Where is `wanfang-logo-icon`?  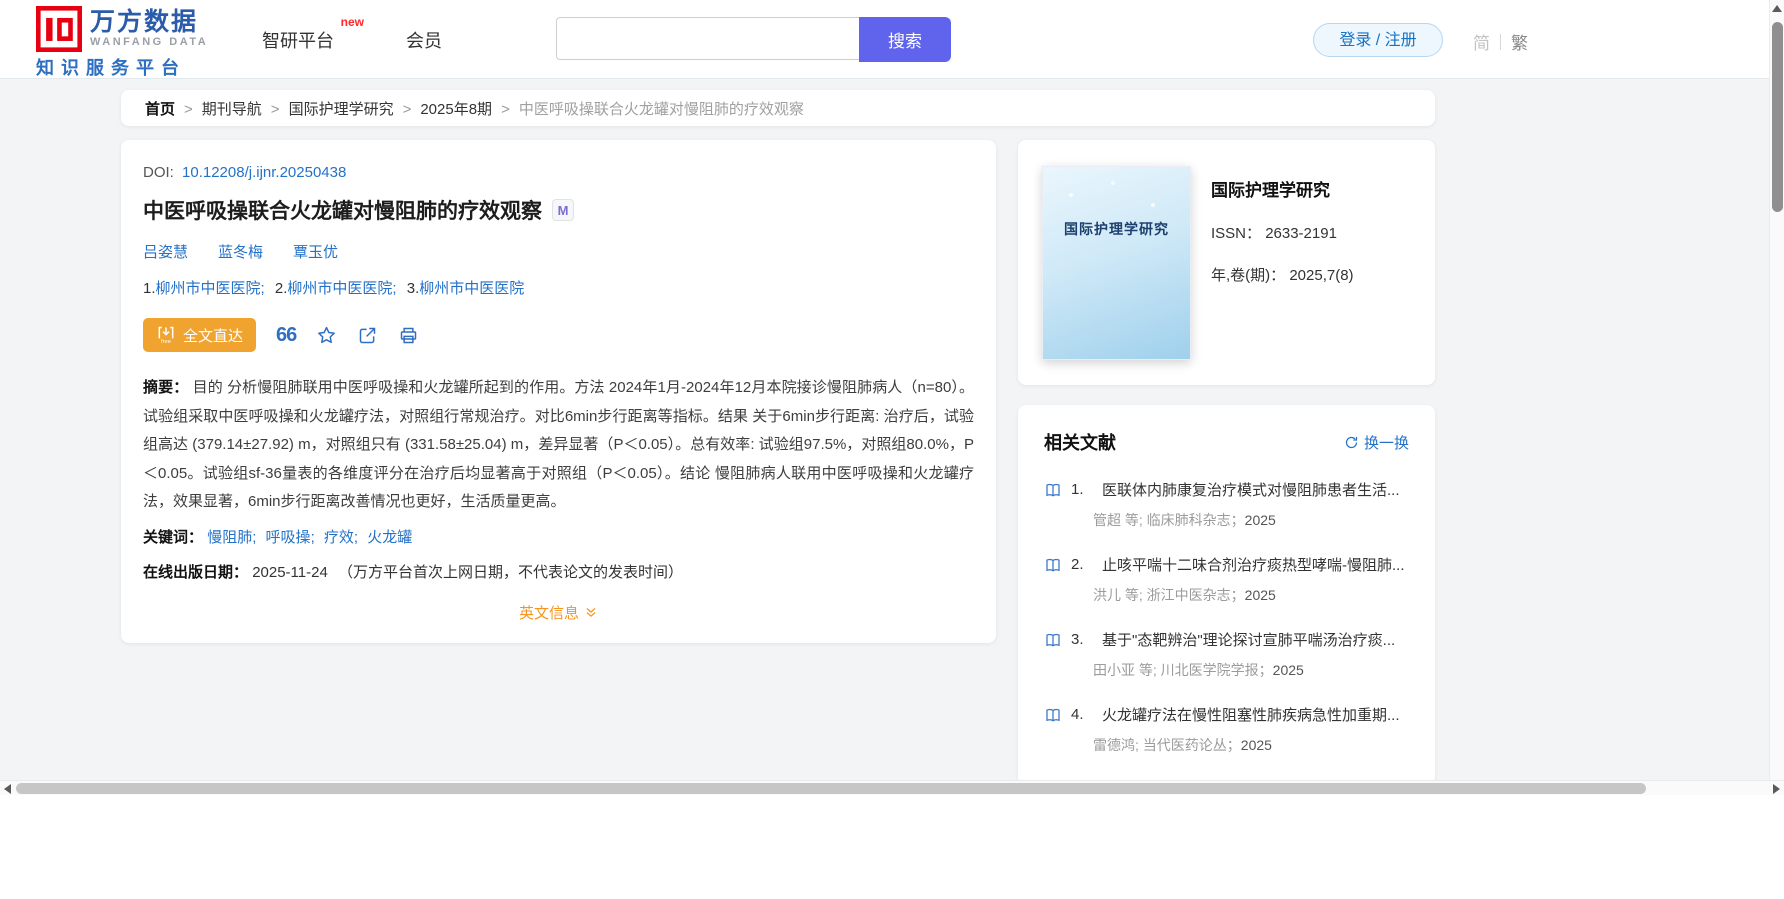
wanfang-logo-icon is located at coordinates (59, 29).